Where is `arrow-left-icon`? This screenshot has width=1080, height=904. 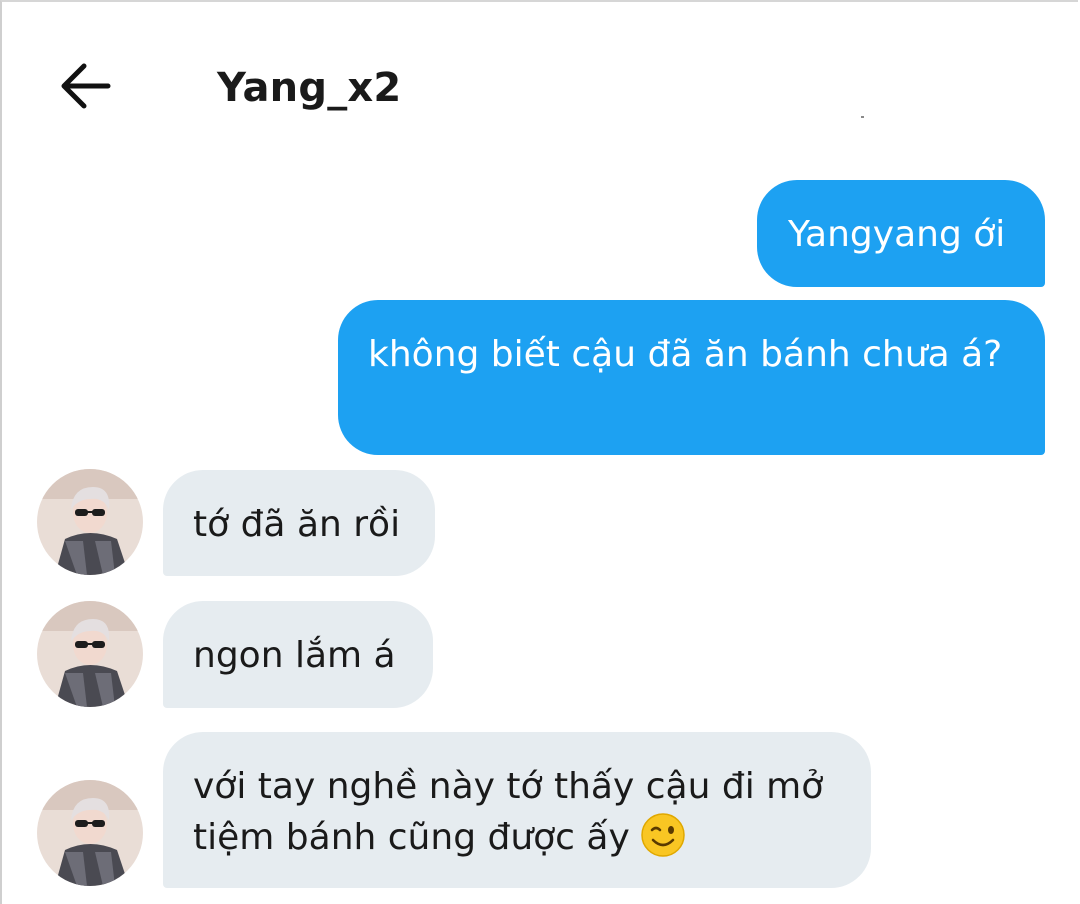 arrow-left-icon is located at coordinates (85, 86).